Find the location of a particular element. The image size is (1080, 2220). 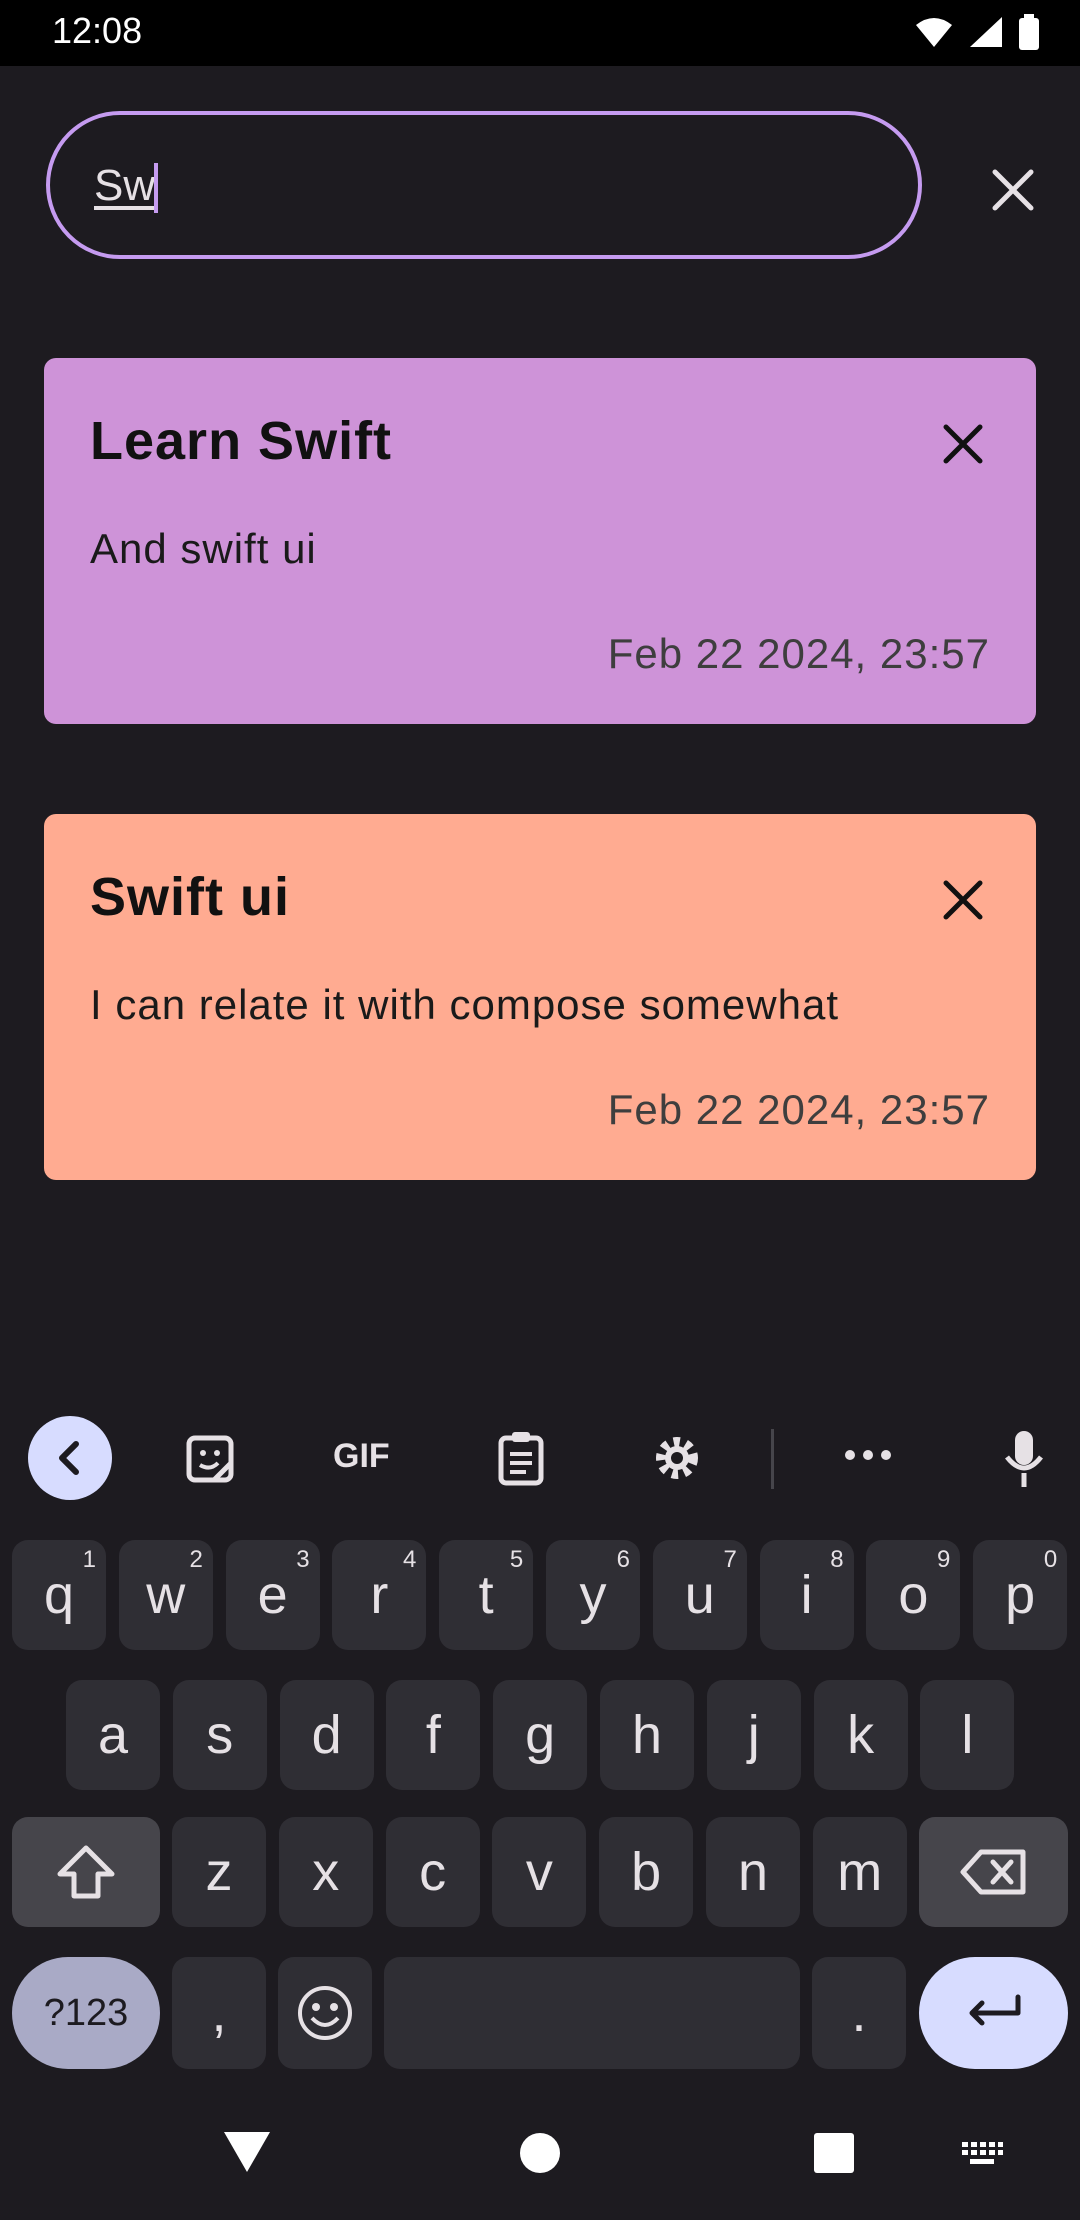

voice-input-button is located at coordinates (1024, 1461).